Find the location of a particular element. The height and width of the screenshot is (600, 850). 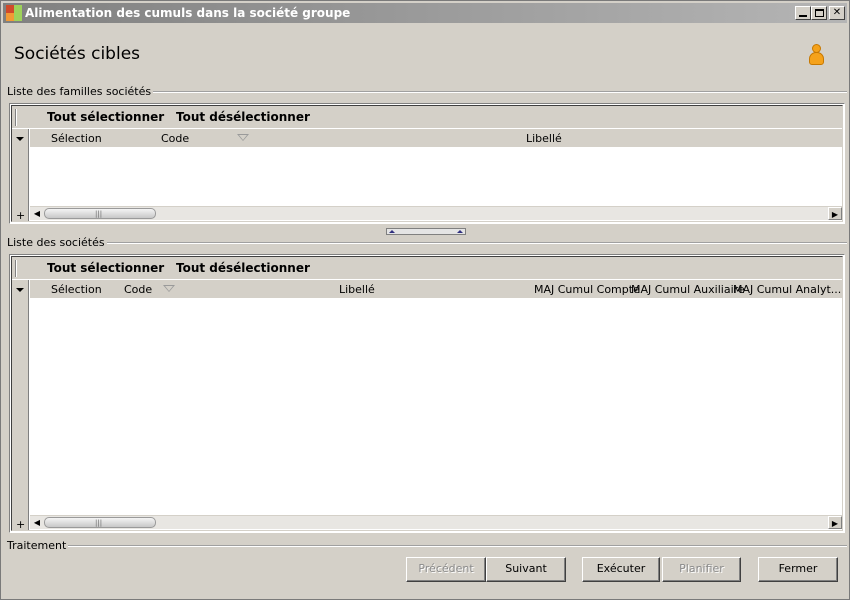

next-button: Suivant is located at coordinates (526, 569).